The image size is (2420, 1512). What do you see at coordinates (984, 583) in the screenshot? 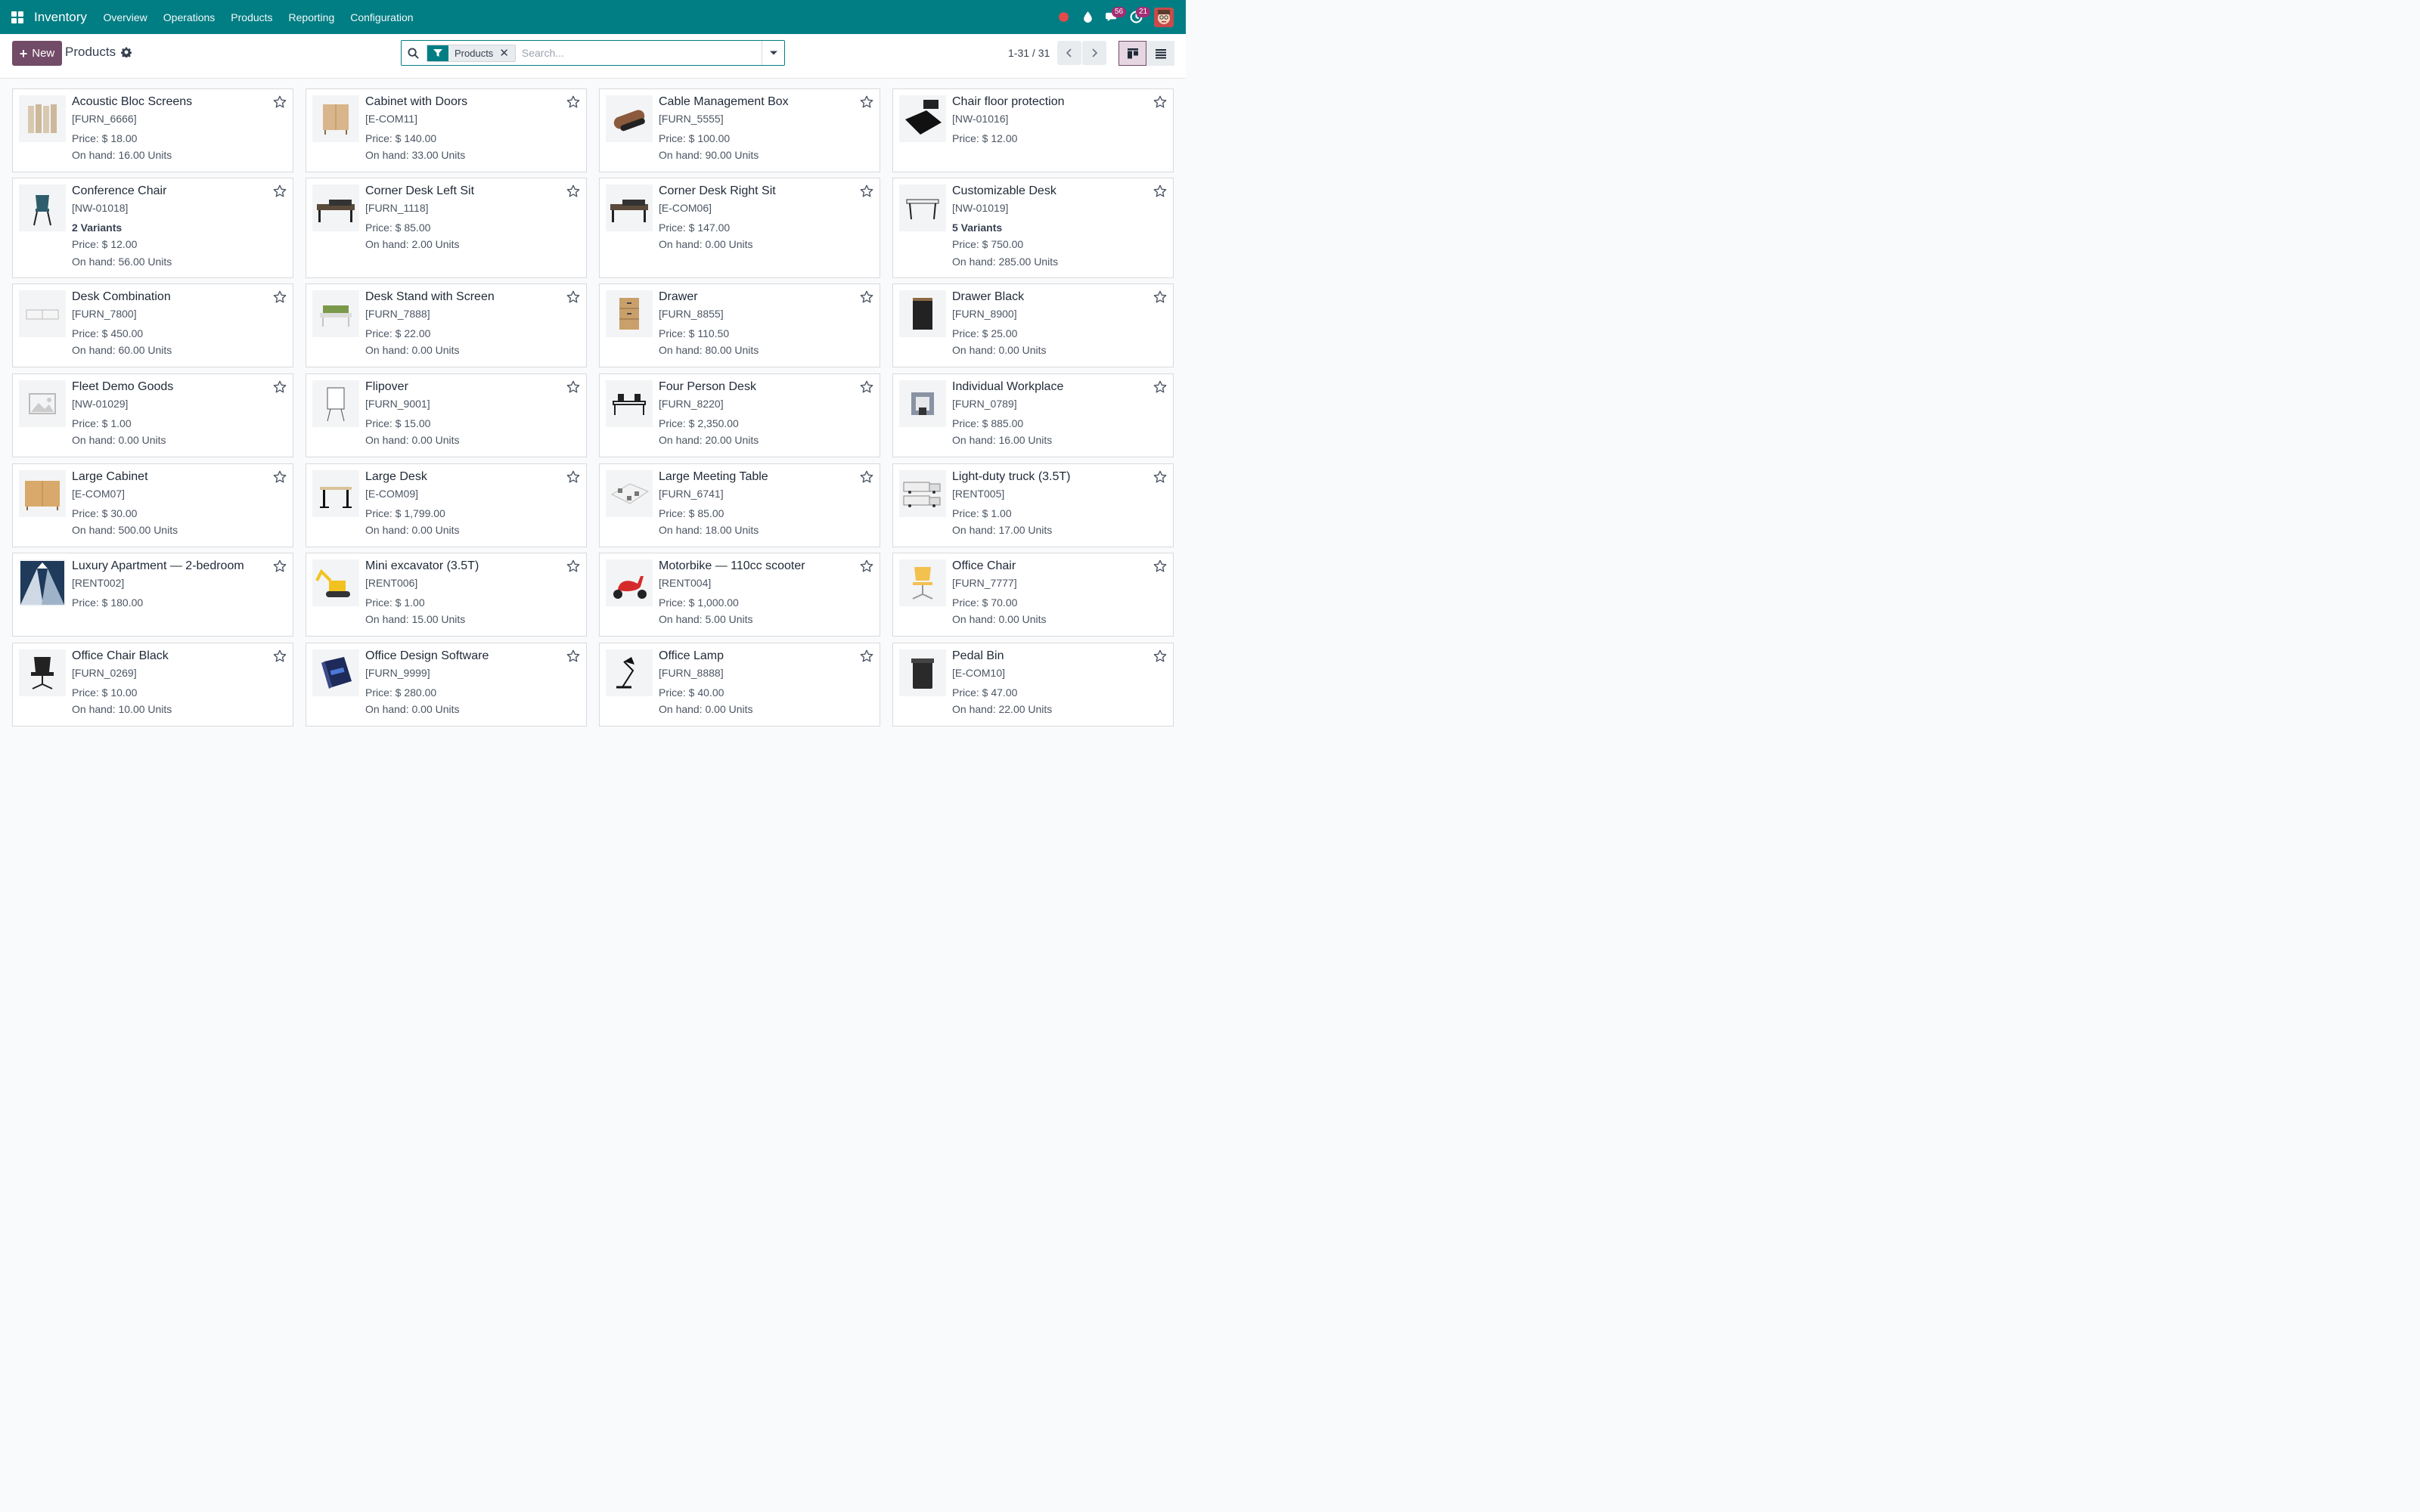
I see `product-reference: [FURN_7777]` at bounding box center [984, 583].